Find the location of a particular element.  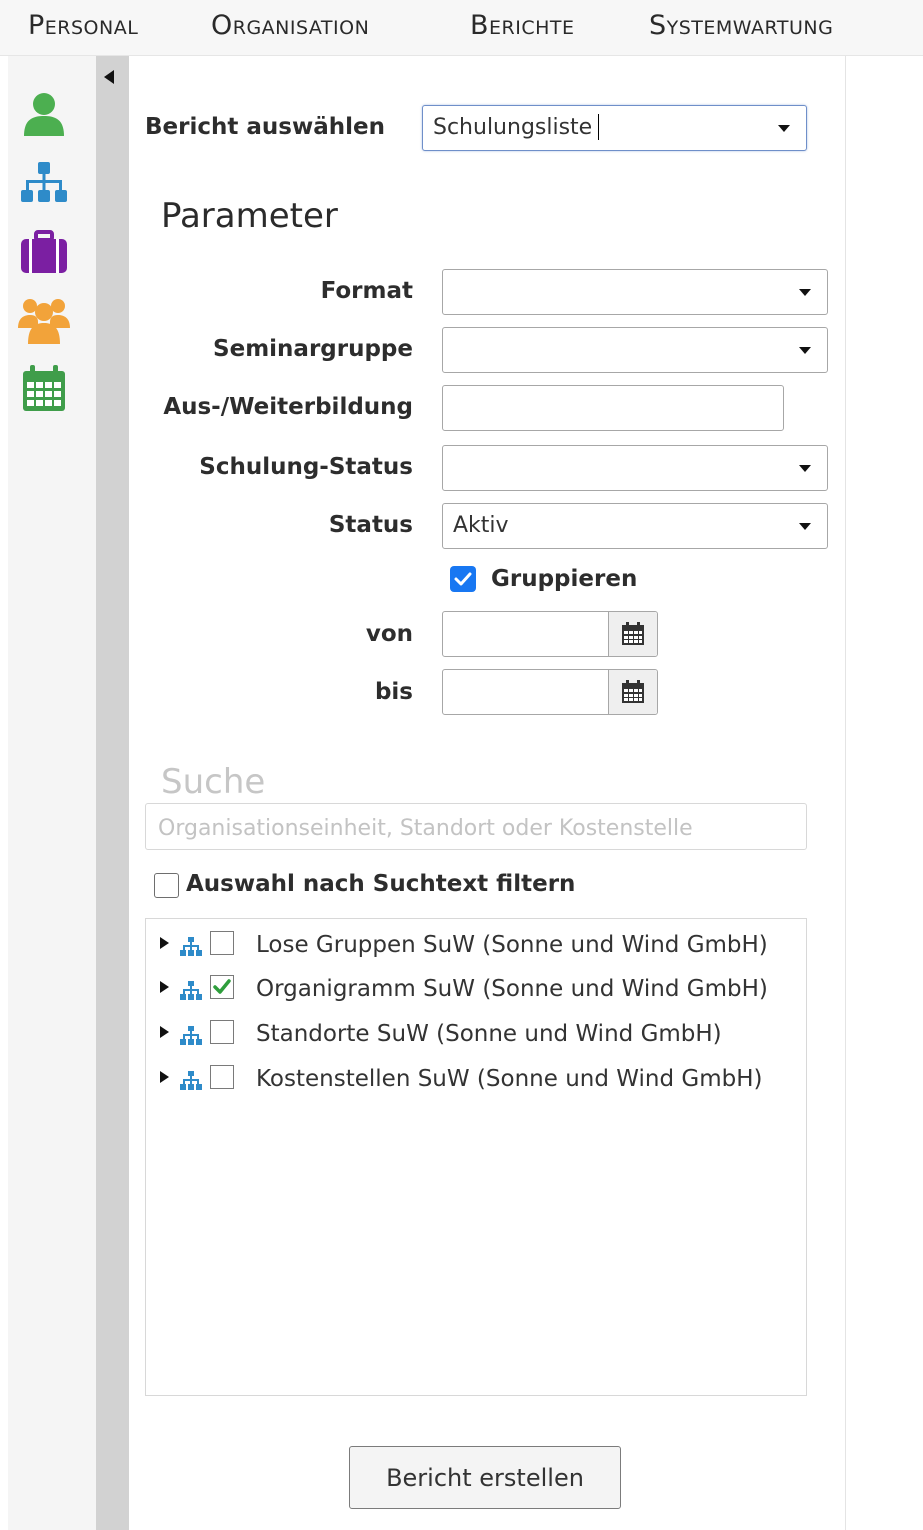

von-date-field is located at coordinates (550, 634).